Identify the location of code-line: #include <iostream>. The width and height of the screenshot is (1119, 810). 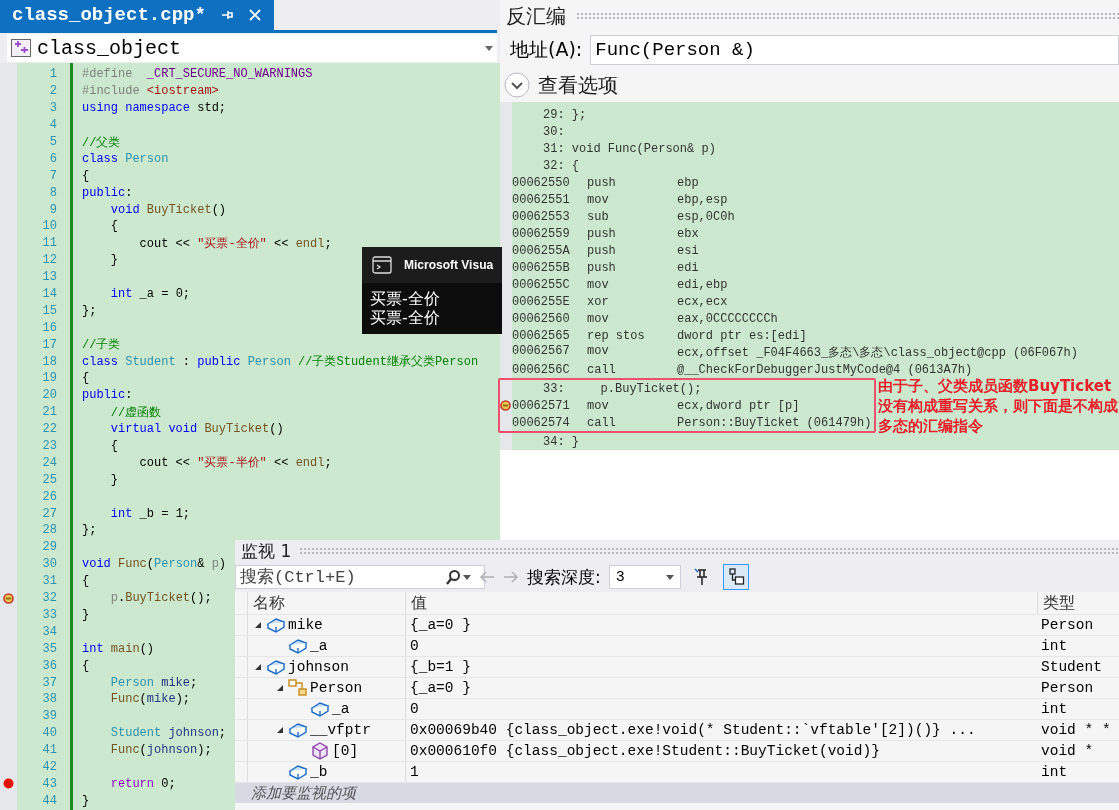
(150, 91).